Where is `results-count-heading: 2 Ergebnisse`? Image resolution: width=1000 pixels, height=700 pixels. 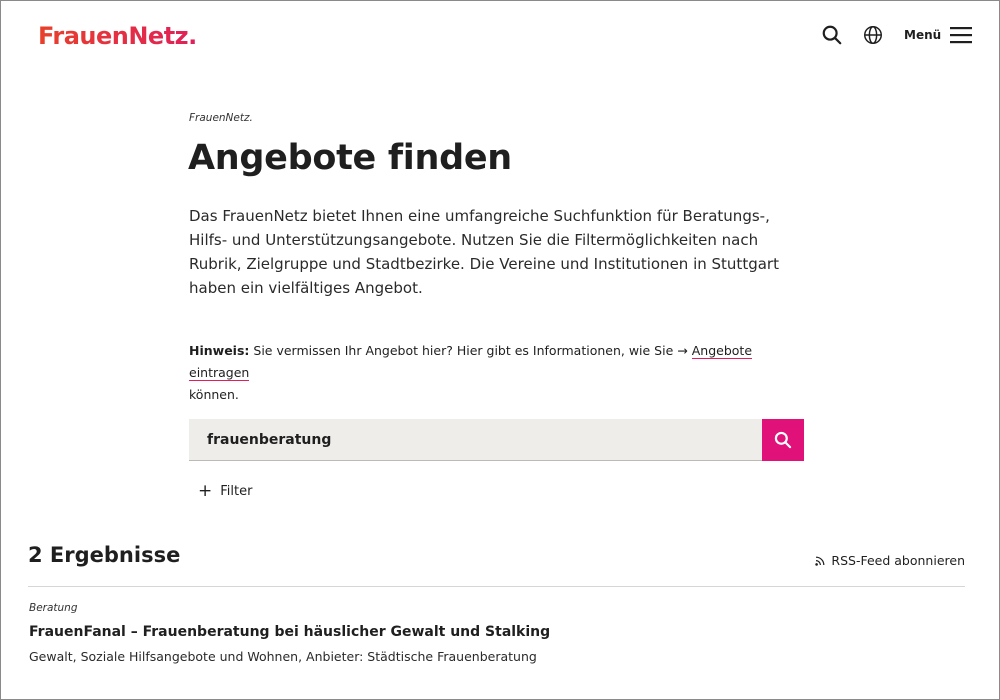
results-count-heading: 2 Ergebnisse is located at coordinates (104, 555).